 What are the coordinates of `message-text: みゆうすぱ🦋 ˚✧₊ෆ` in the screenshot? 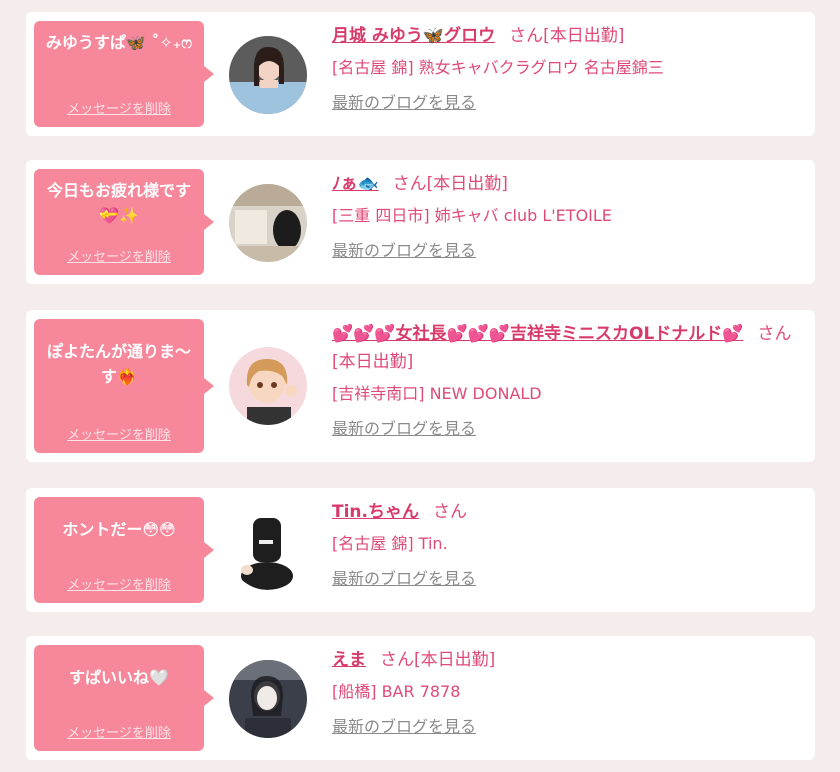 It's located at (119, 42).